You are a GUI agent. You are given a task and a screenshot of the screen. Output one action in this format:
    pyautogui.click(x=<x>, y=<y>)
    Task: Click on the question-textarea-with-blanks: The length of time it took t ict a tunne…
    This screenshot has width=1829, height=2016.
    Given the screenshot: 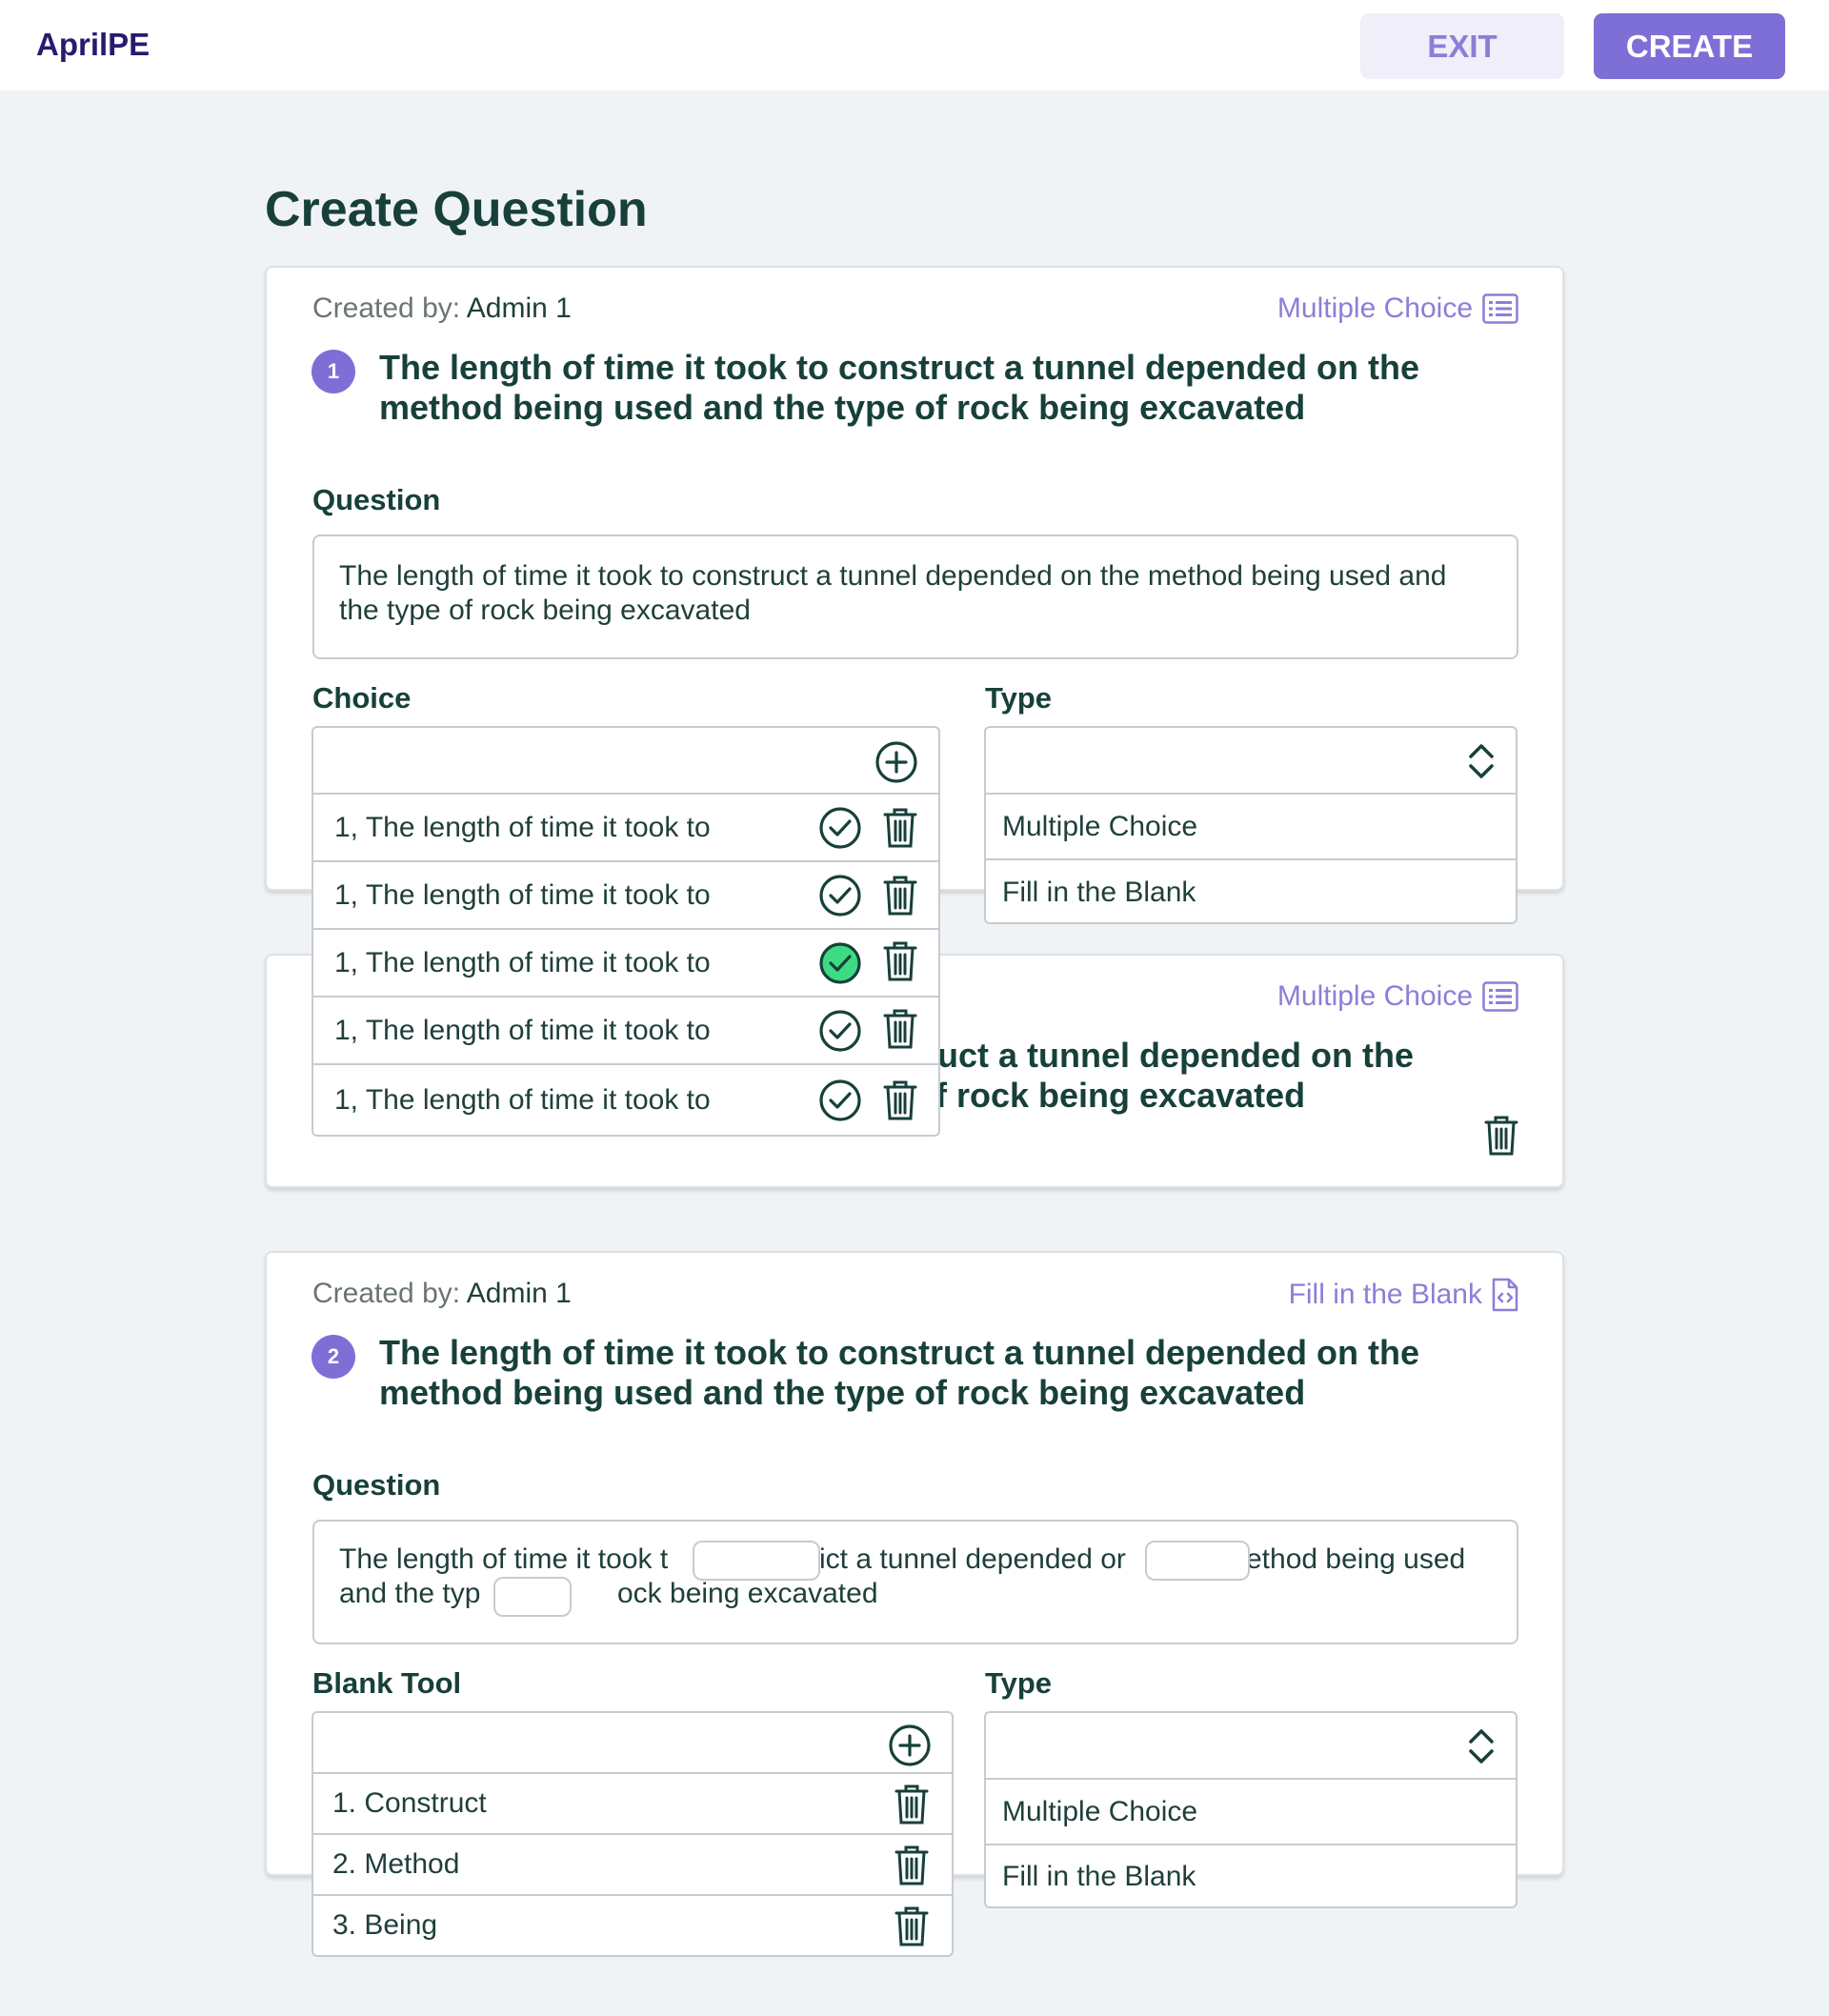 What is the action you would take?
    pyautogui.click(x=915, y=1582)
    